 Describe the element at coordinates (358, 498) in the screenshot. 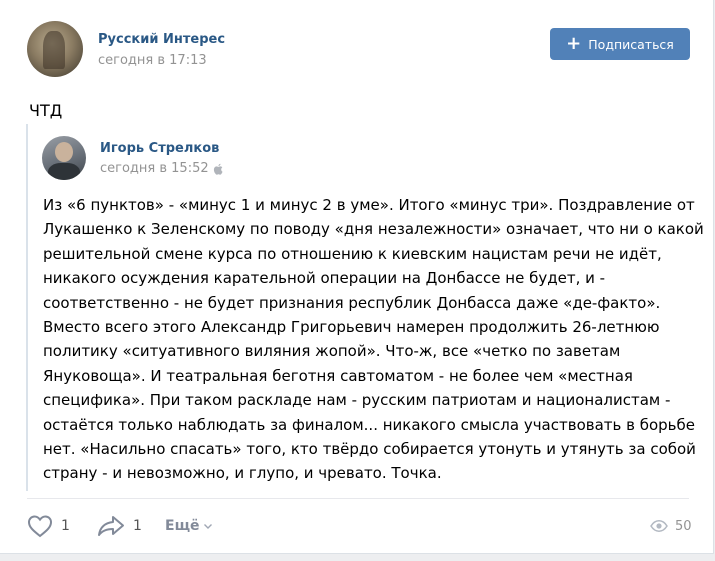

I see `actions-divider` at that location.